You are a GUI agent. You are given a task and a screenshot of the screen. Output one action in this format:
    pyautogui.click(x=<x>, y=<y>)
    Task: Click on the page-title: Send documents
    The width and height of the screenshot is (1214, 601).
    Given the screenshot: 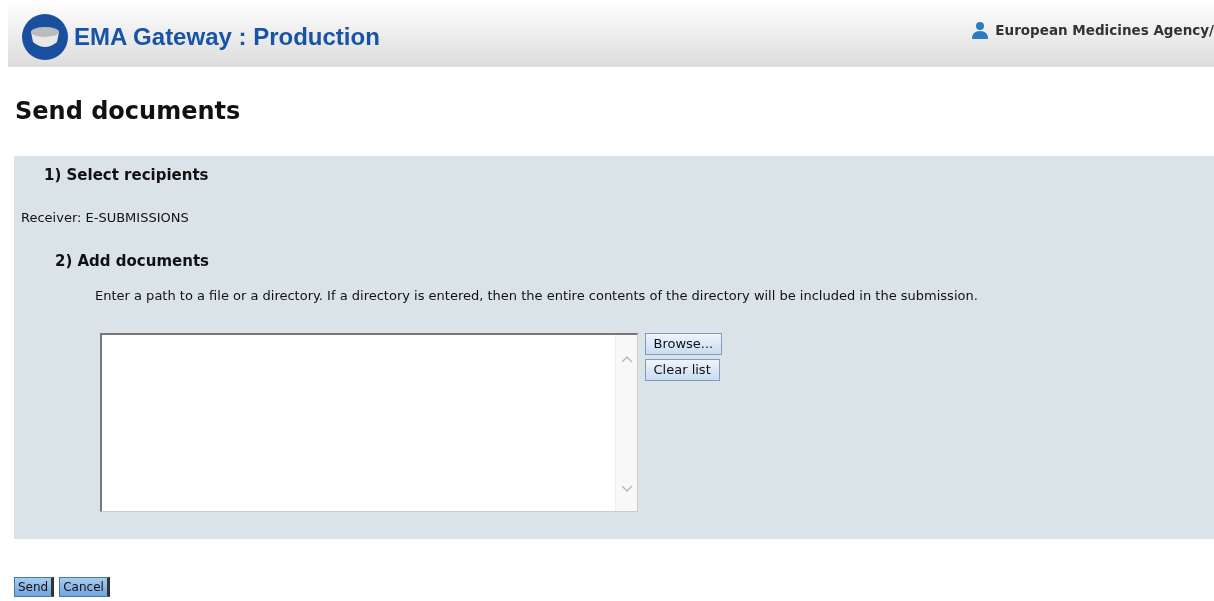 What is the action you would take?
    pyautogui.click(x=128, y=111)
    